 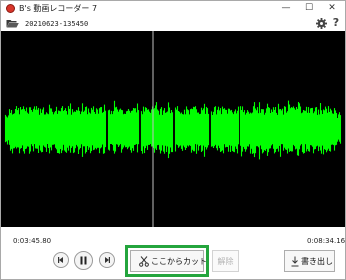 What do you see at coordinates (309, 8) in the screenshot?
I see `maximize-button: ☐` at bounding box center [309, 8].